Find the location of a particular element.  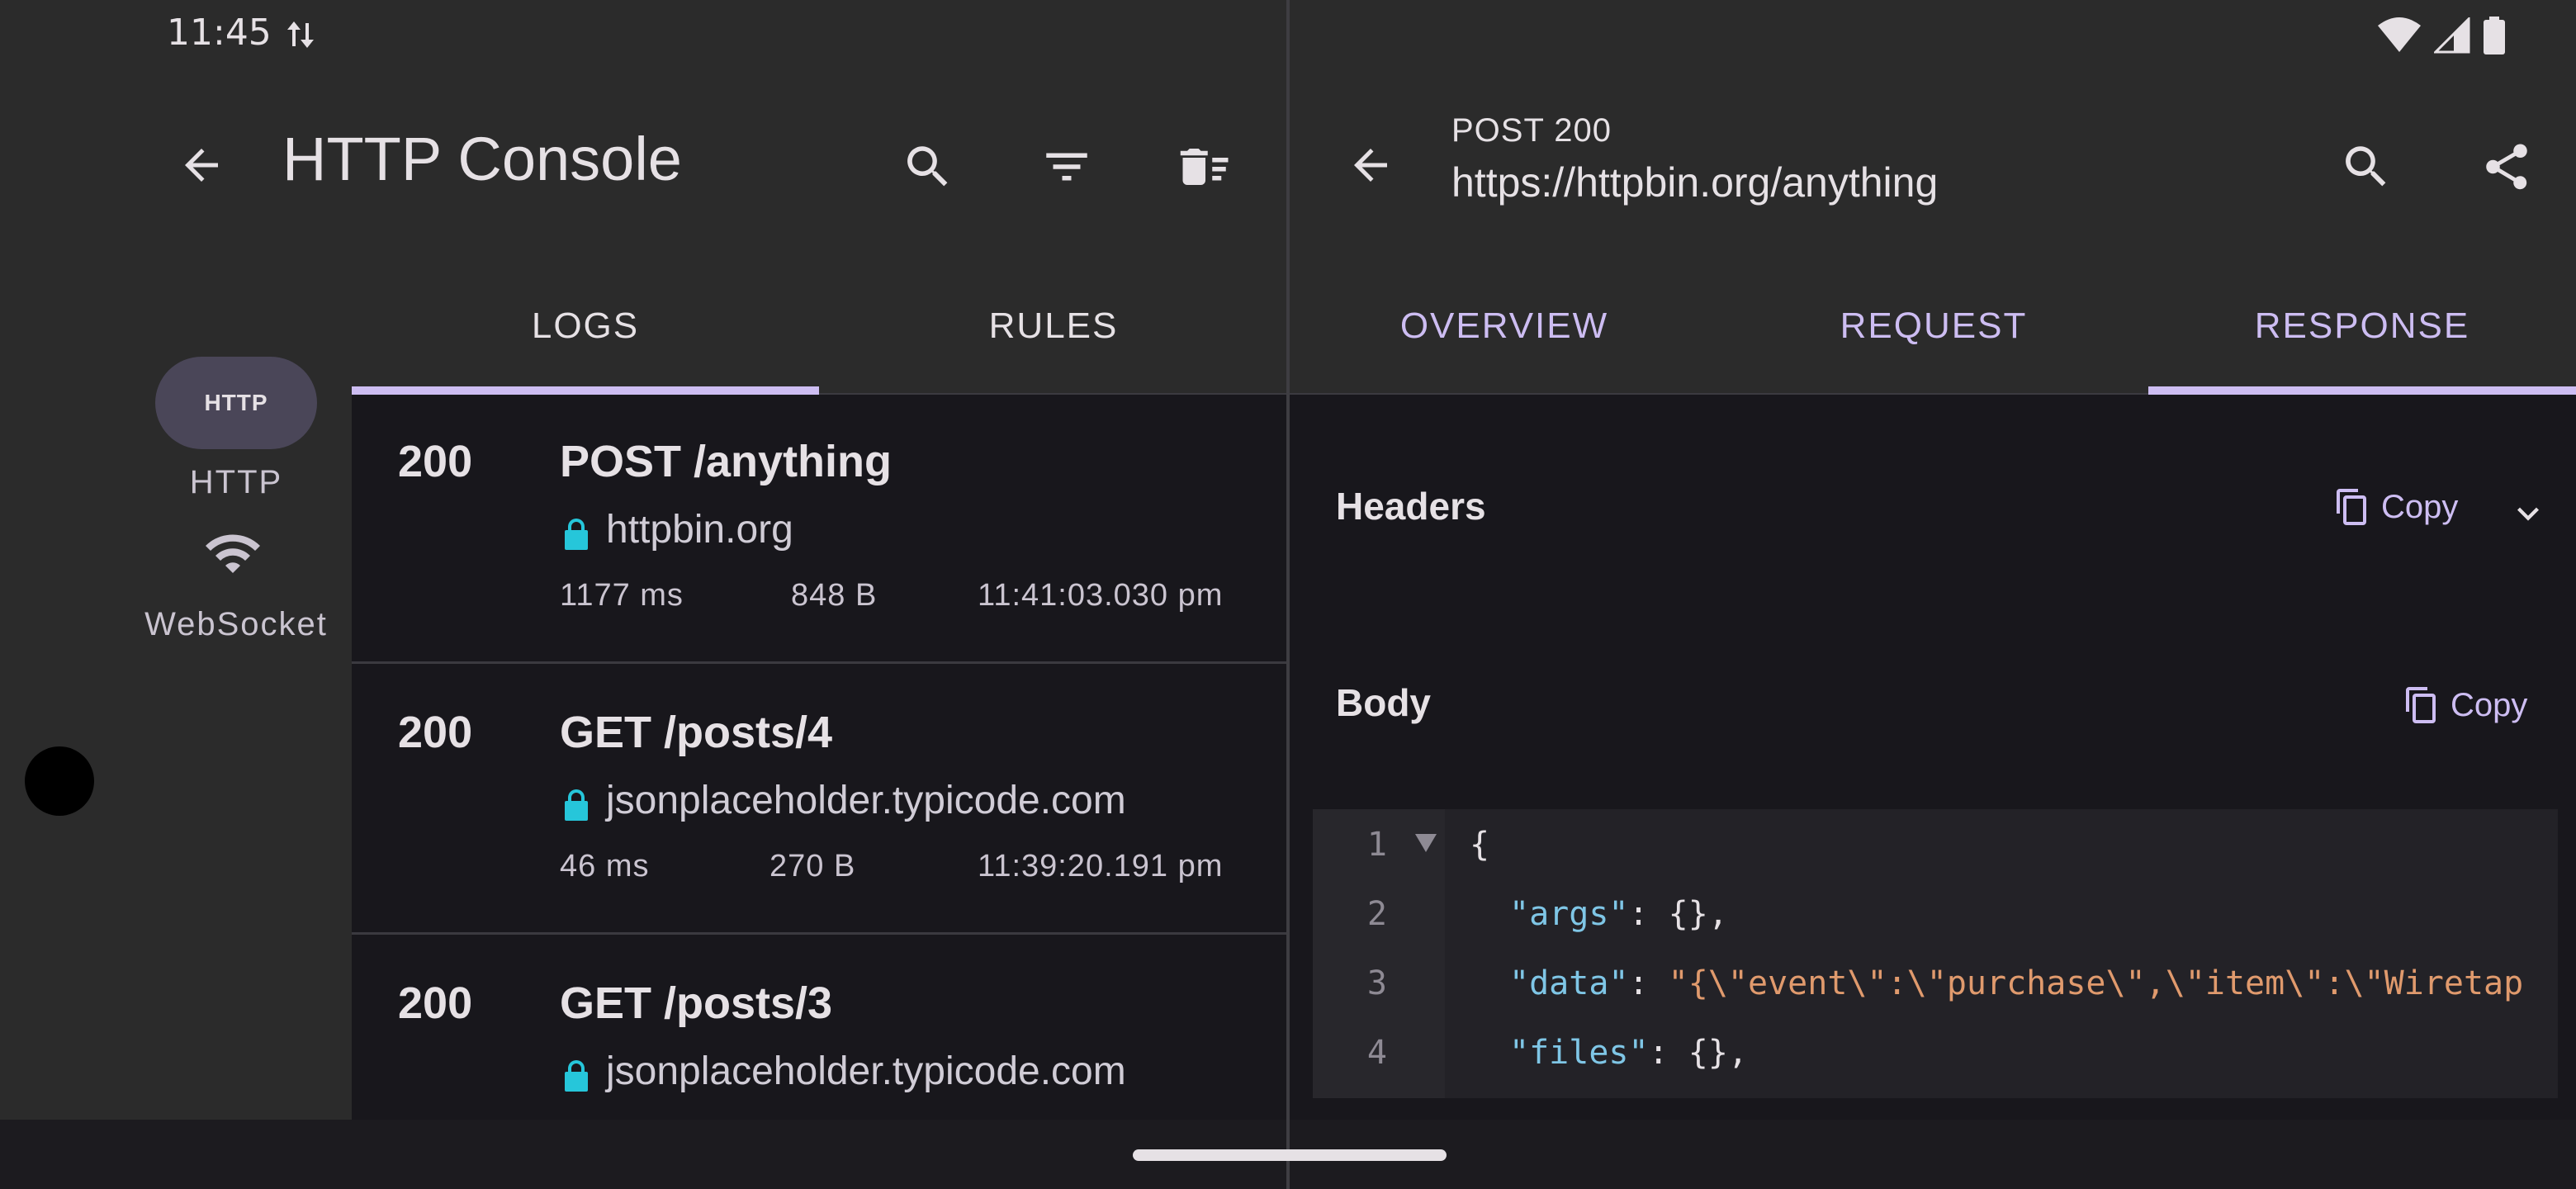

tab-rules: RULES is located at coordinates (1053, 326).